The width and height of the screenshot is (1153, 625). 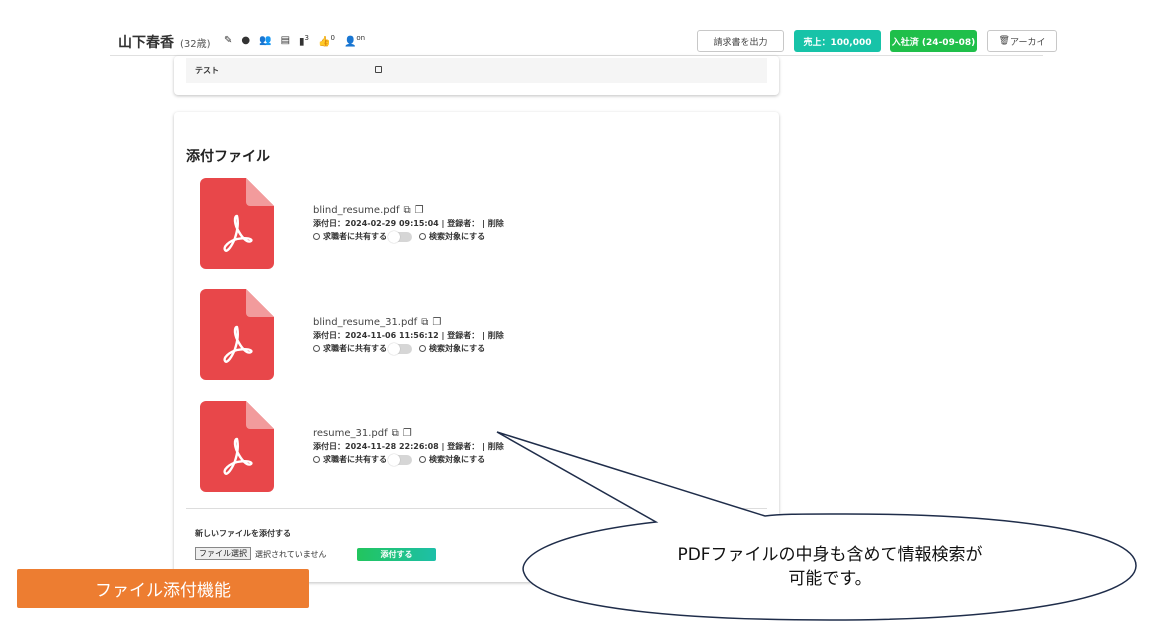 What do you see at coordinates (830, 555) in the screenshot?
I see `callout-line-1: PDFファイルの中身も含めて情報検索が` at bounding box center [830, 555].